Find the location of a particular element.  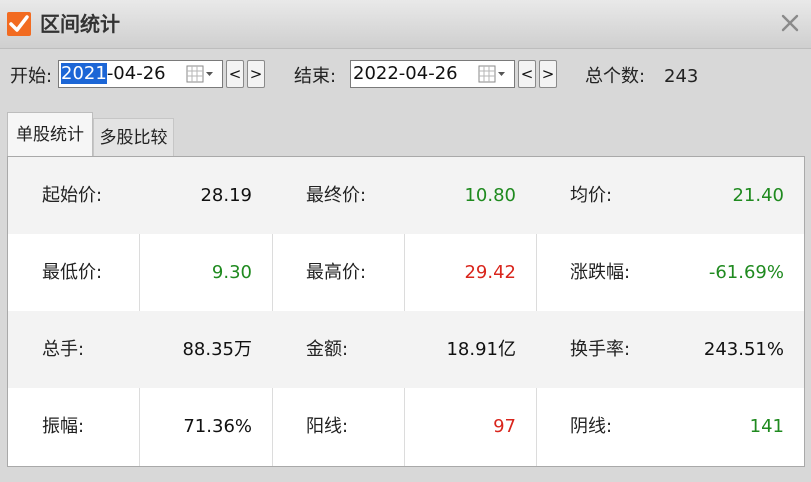

tab-bar: 单股统计 多股比较 is located at coordinates (405, 134).